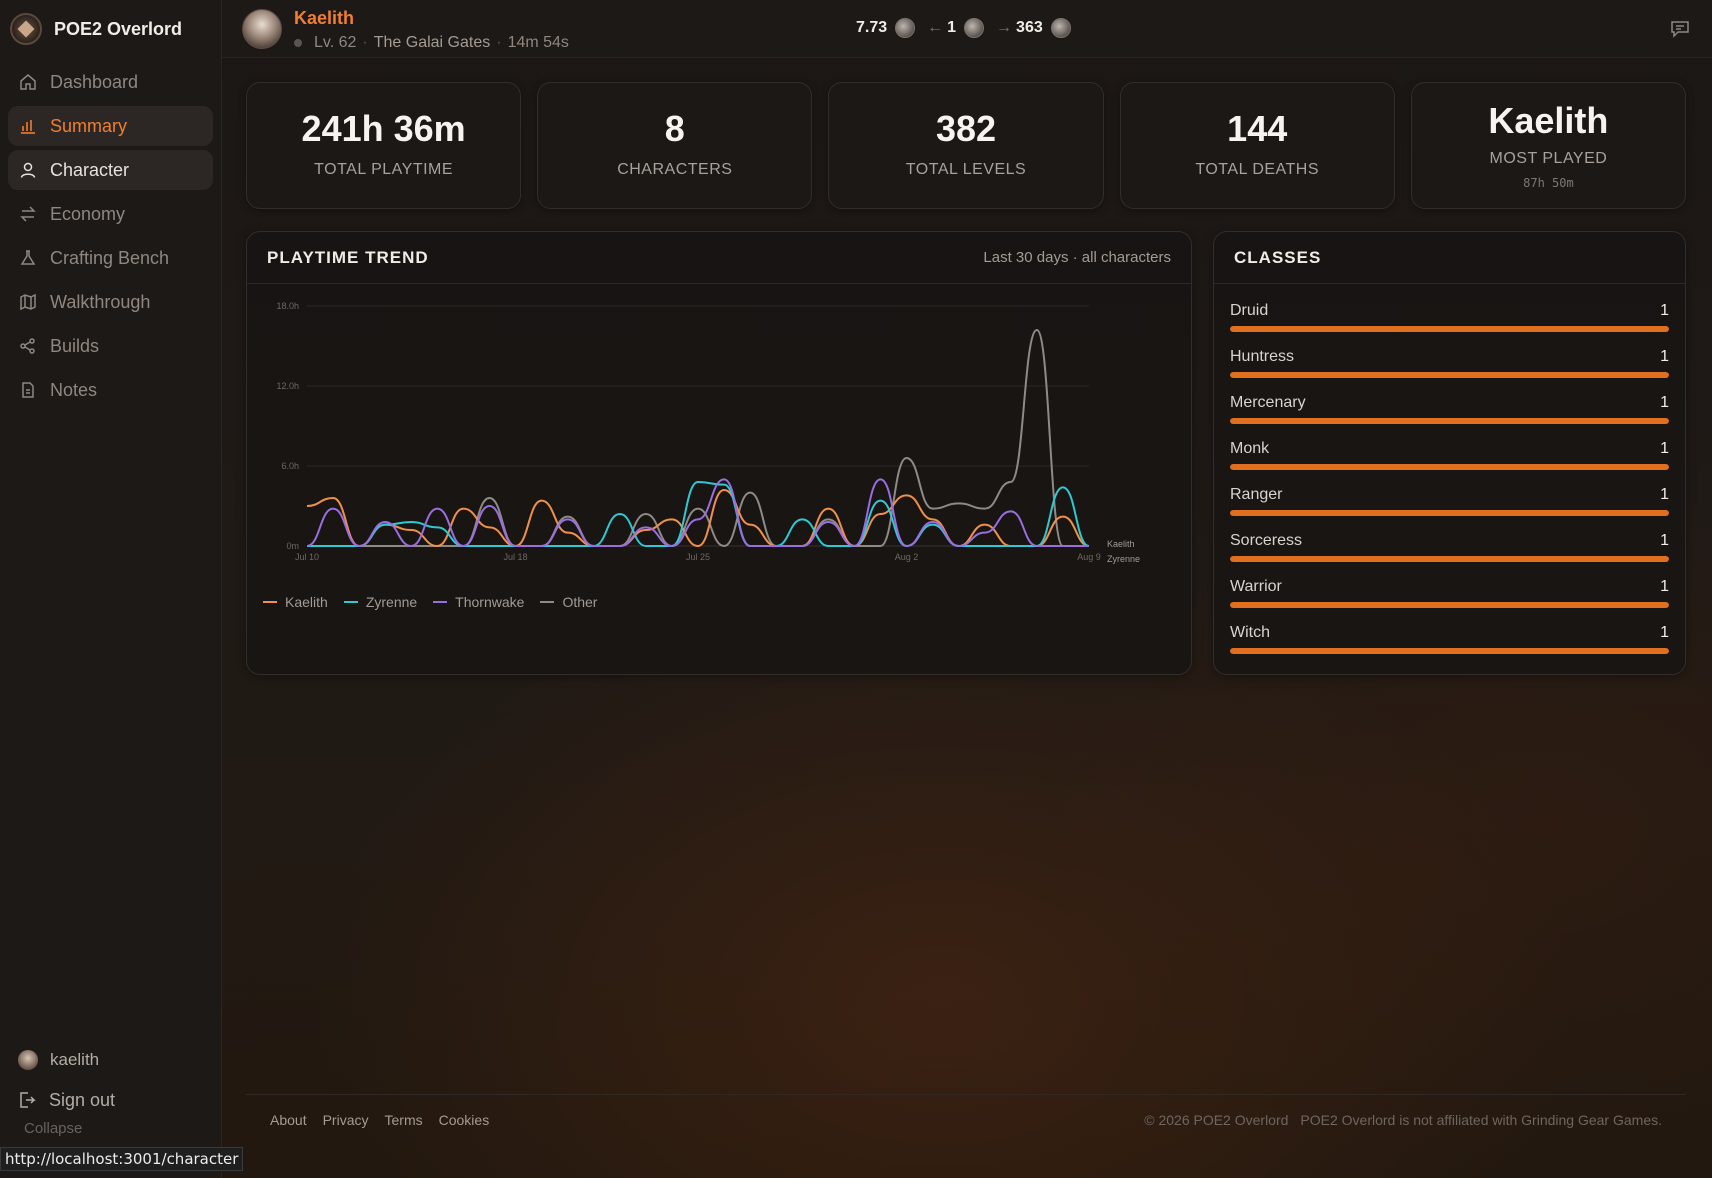 The width and height of the screenshot is (1712, 1178). I want to click on flask-icon, so click(28, 258).